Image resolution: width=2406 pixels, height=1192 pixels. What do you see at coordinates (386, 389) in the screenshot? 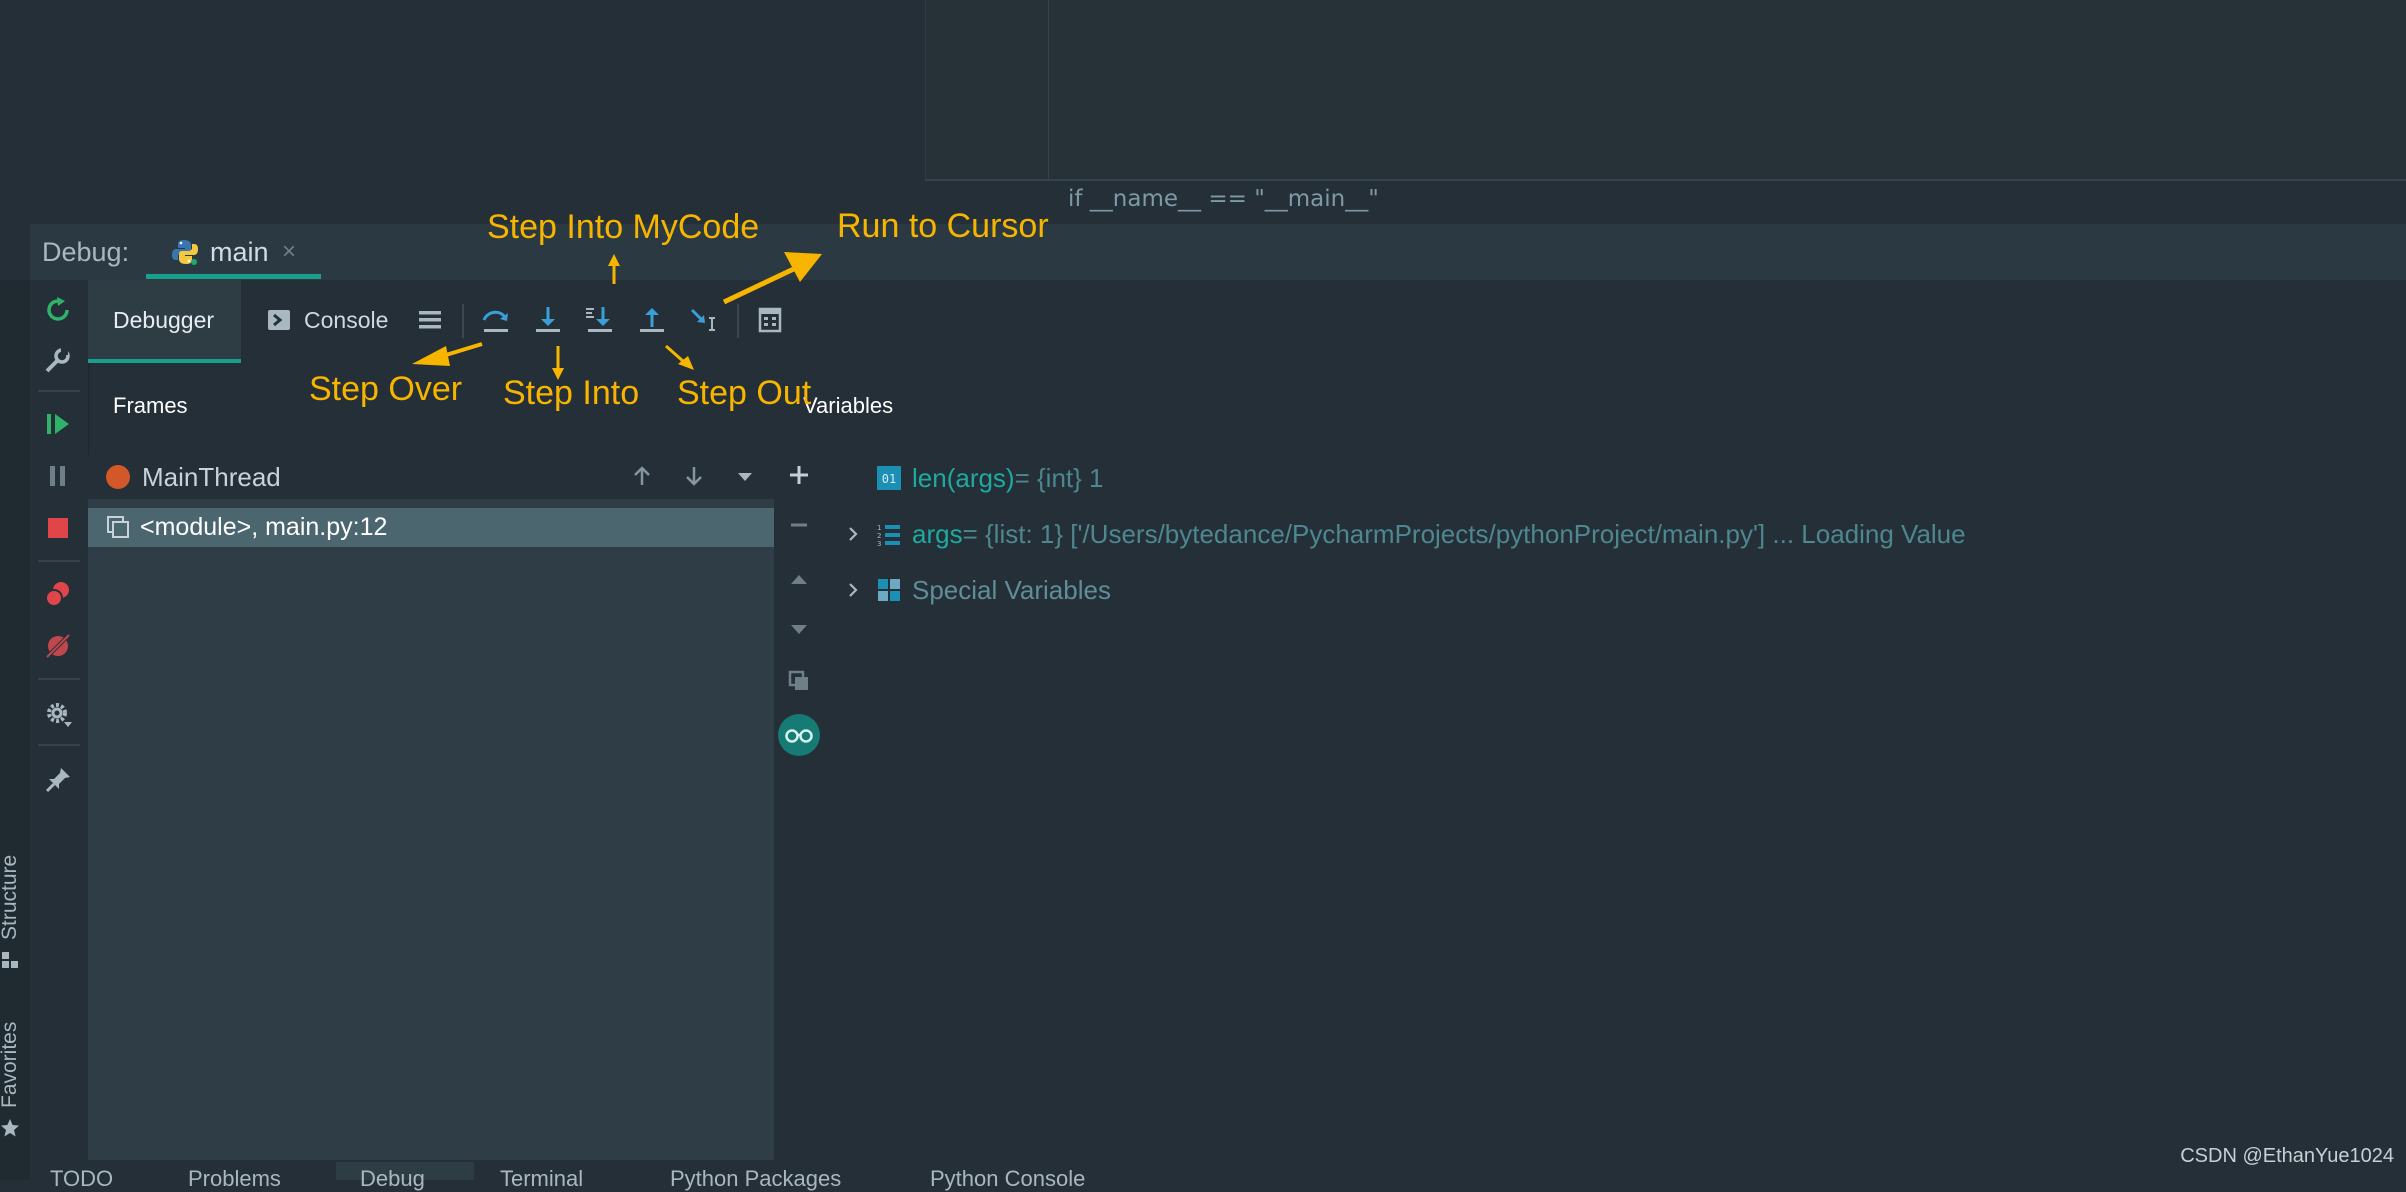
I see `annotation-step-over: Step Over` at bounding box center [386, 389].